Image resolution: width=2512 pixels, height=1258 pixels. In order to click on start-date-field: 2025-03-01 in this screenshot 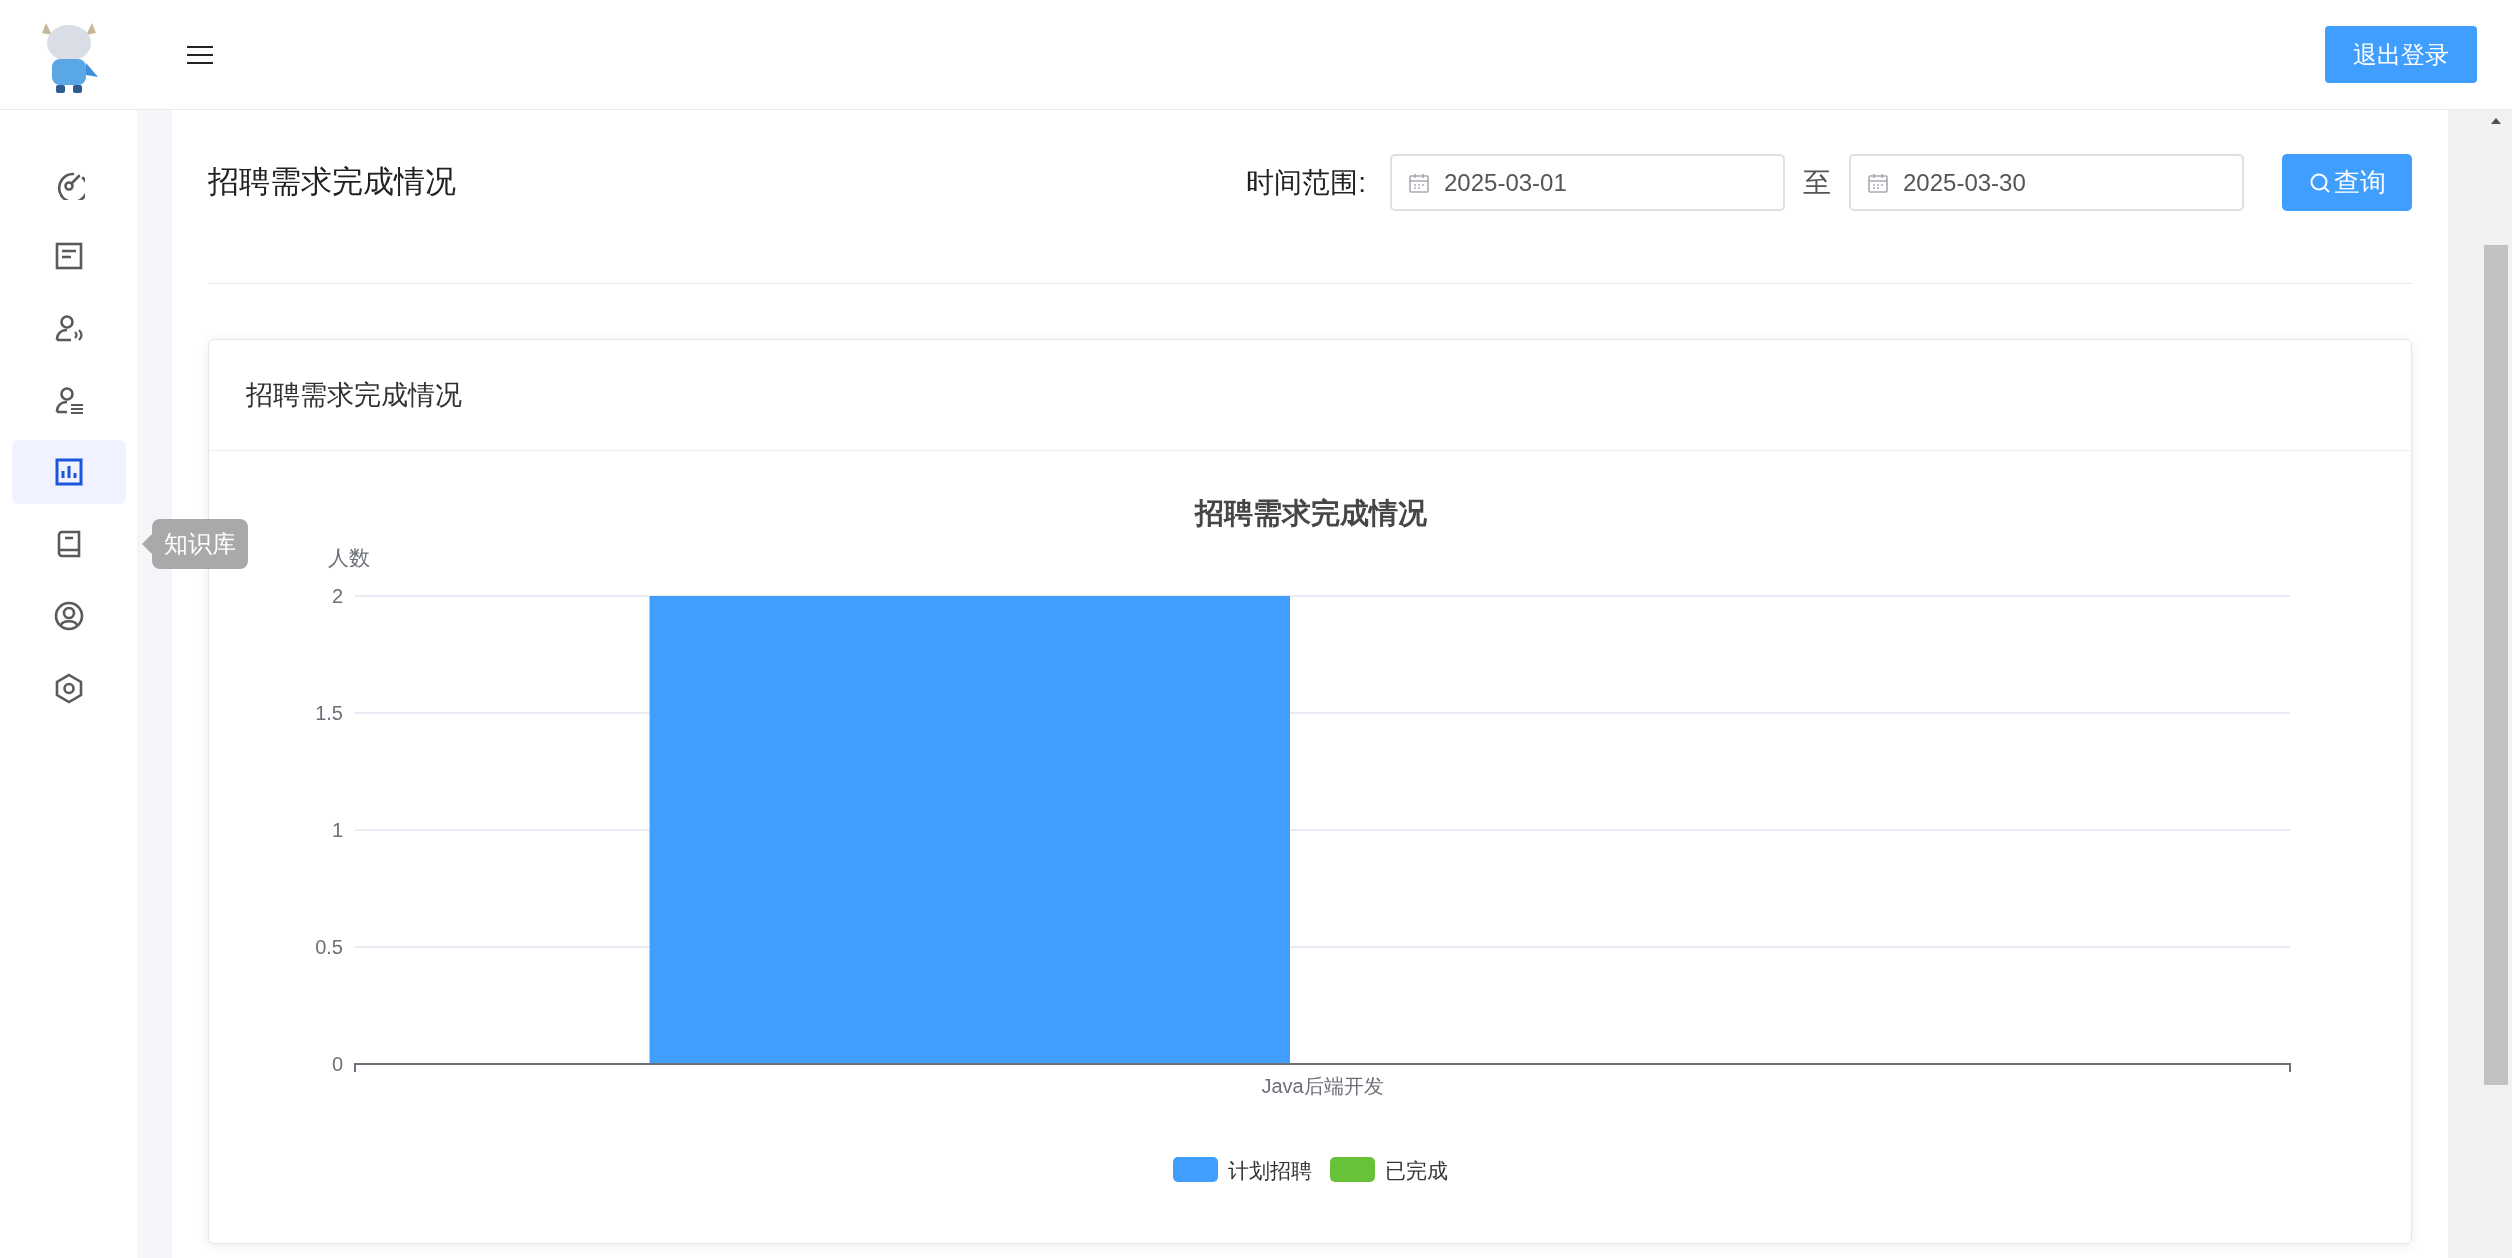, I will do `click(1587, 182)`.